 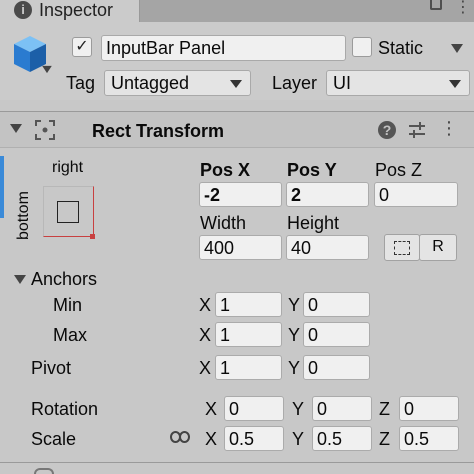 What do you see at coordinates (54, 439) in the screenshot?
I see `scale-label: Scale` at bounding box center [54, 439].